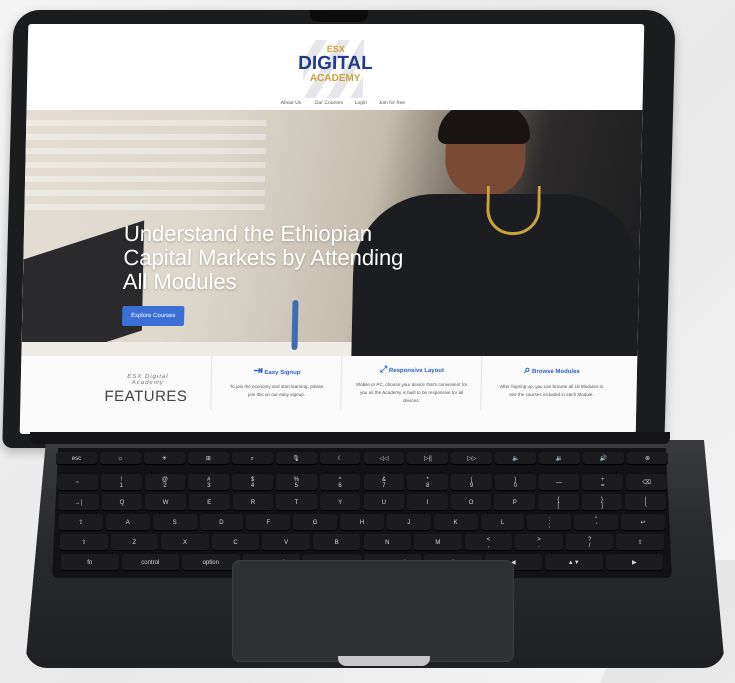  What do you see at coordinates (90, 562) in the screenshot?
I see `key: fn` at bounding box center [90, 562].